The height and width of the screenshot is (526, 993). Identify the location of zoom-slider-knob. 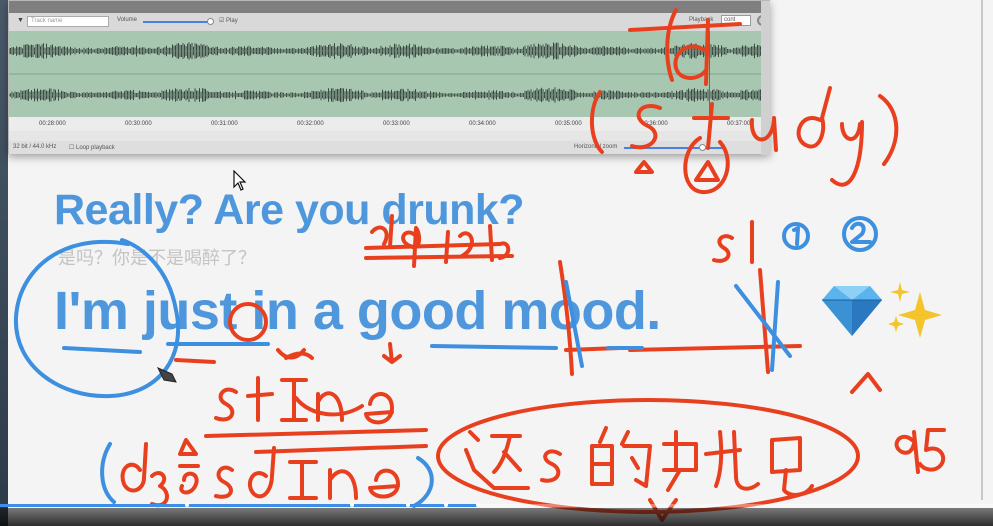
(702, 147).